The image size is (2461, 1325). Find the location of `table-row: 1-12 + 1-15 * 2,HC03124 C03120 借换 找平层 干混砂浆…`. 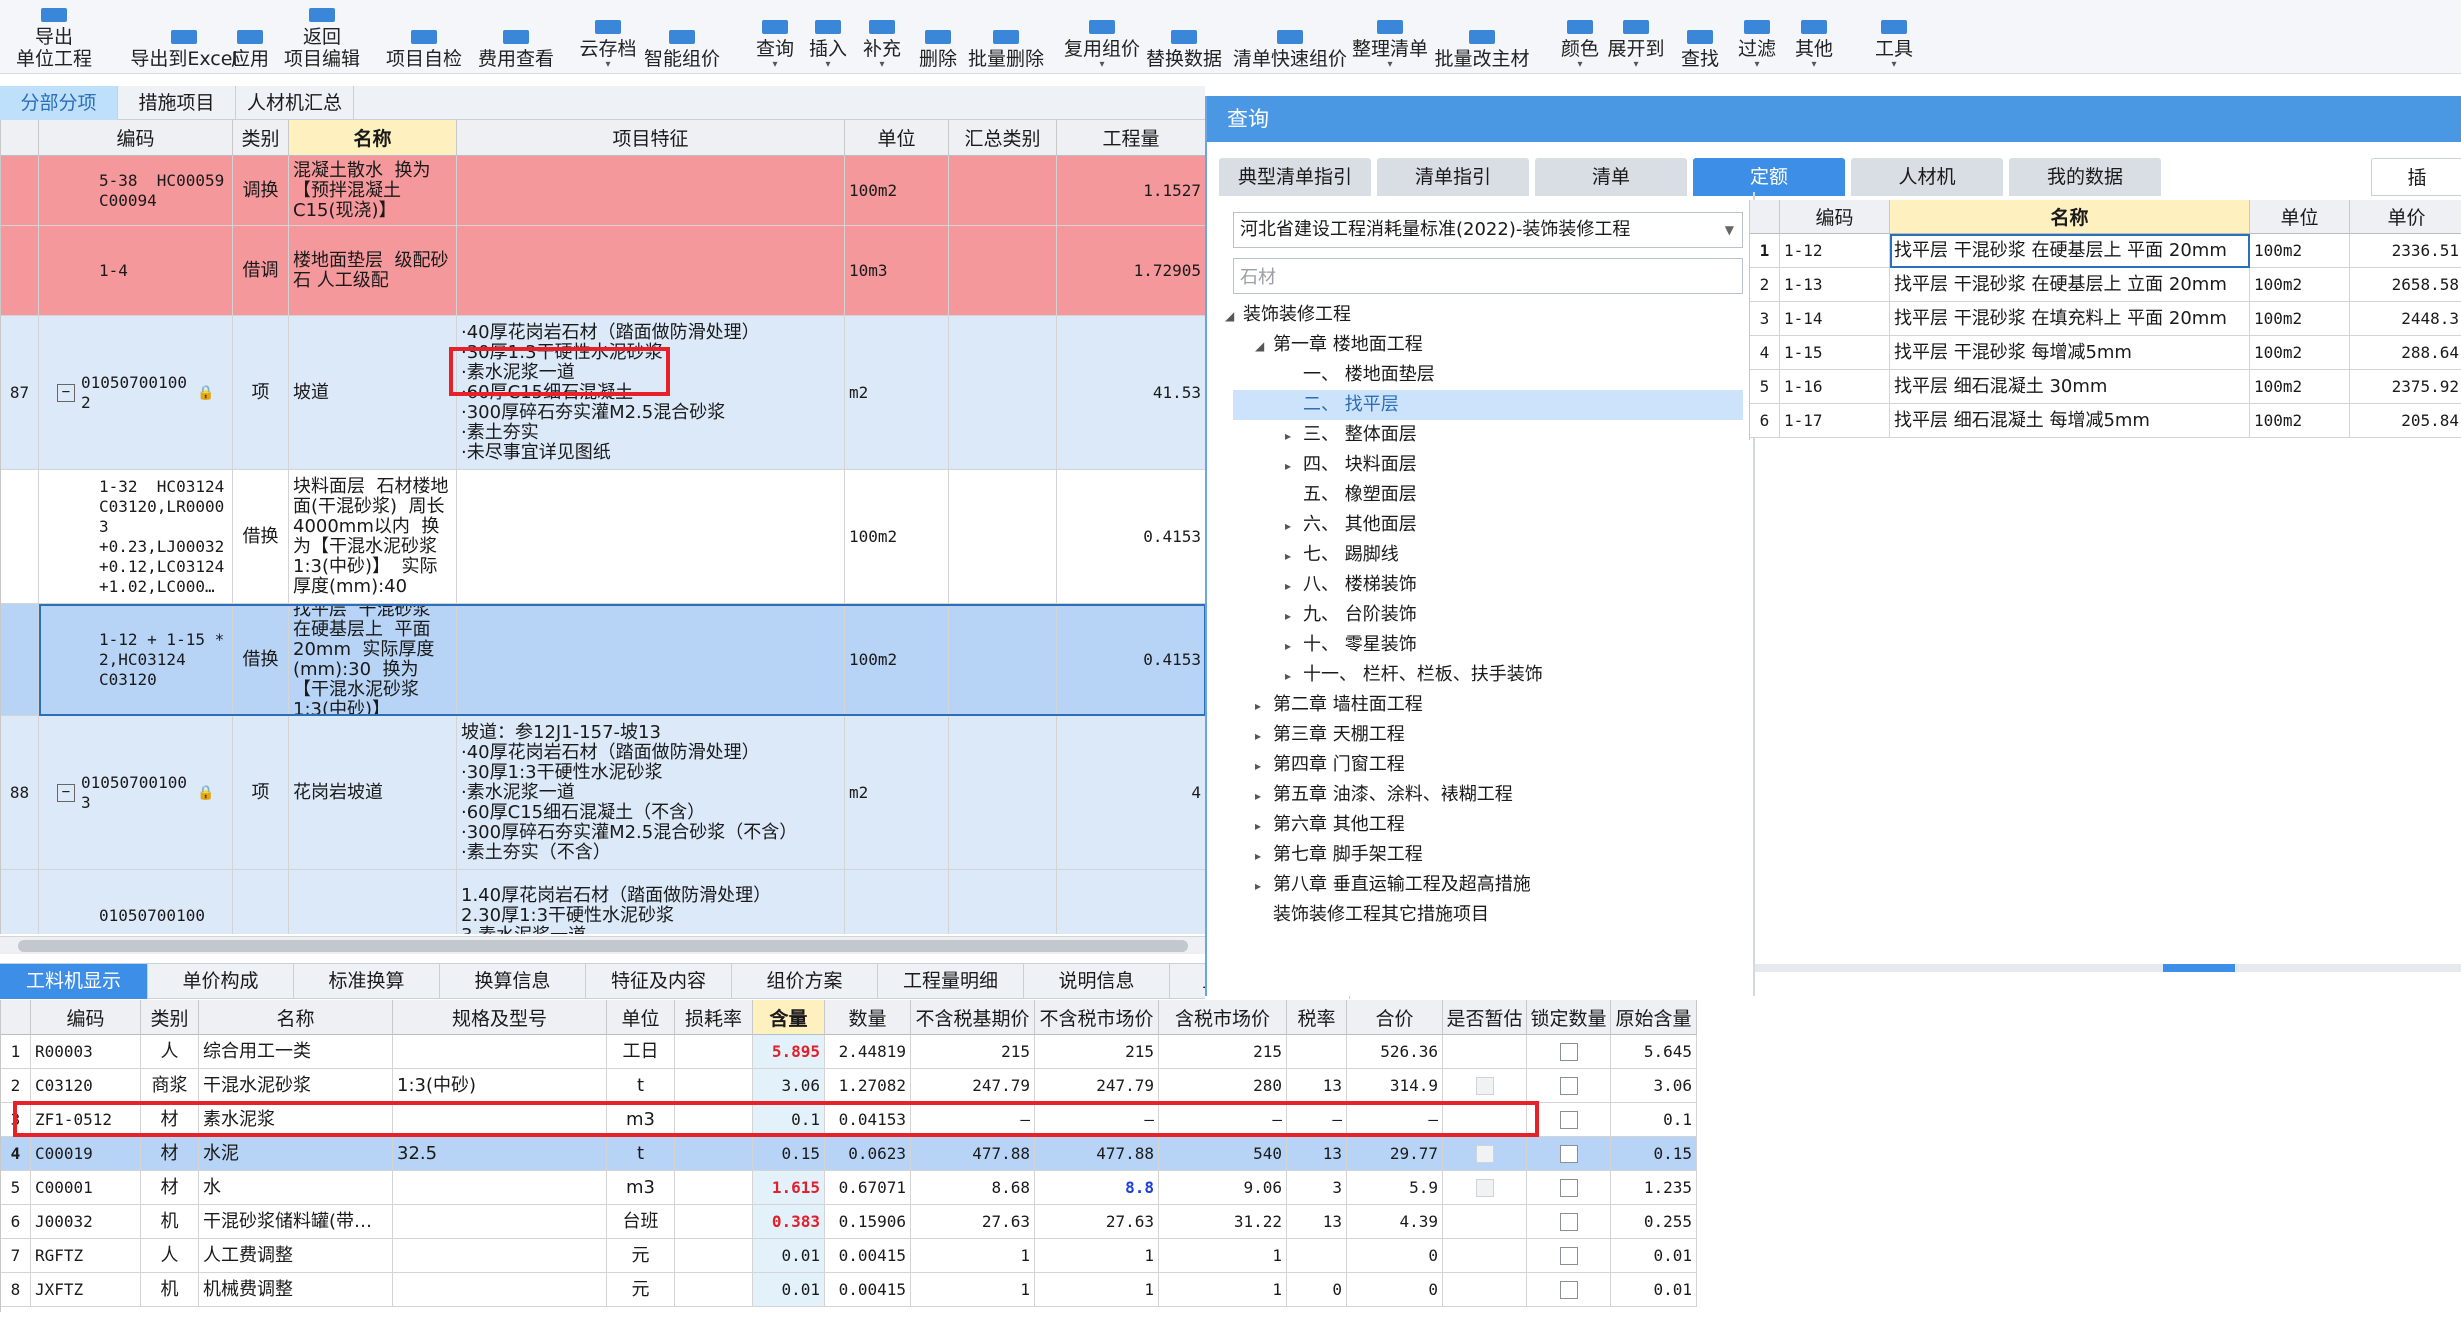

table-row: 1-12 + 1-15 * 2,HC03124 C03120 借换 找平层 干混砂浆… is located at coordinates (603, 660).